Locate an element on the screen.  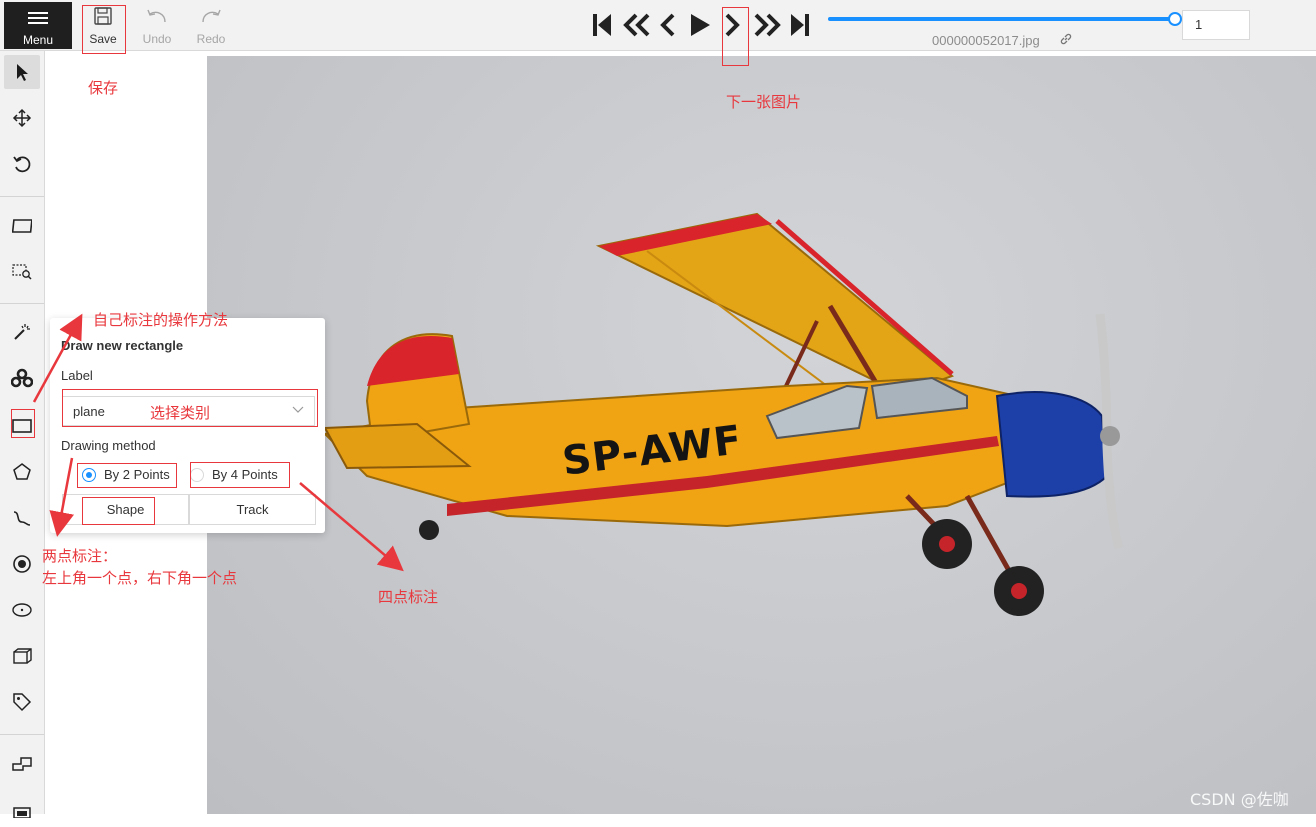
draw-points-tool is located at coordinates (22, 564).